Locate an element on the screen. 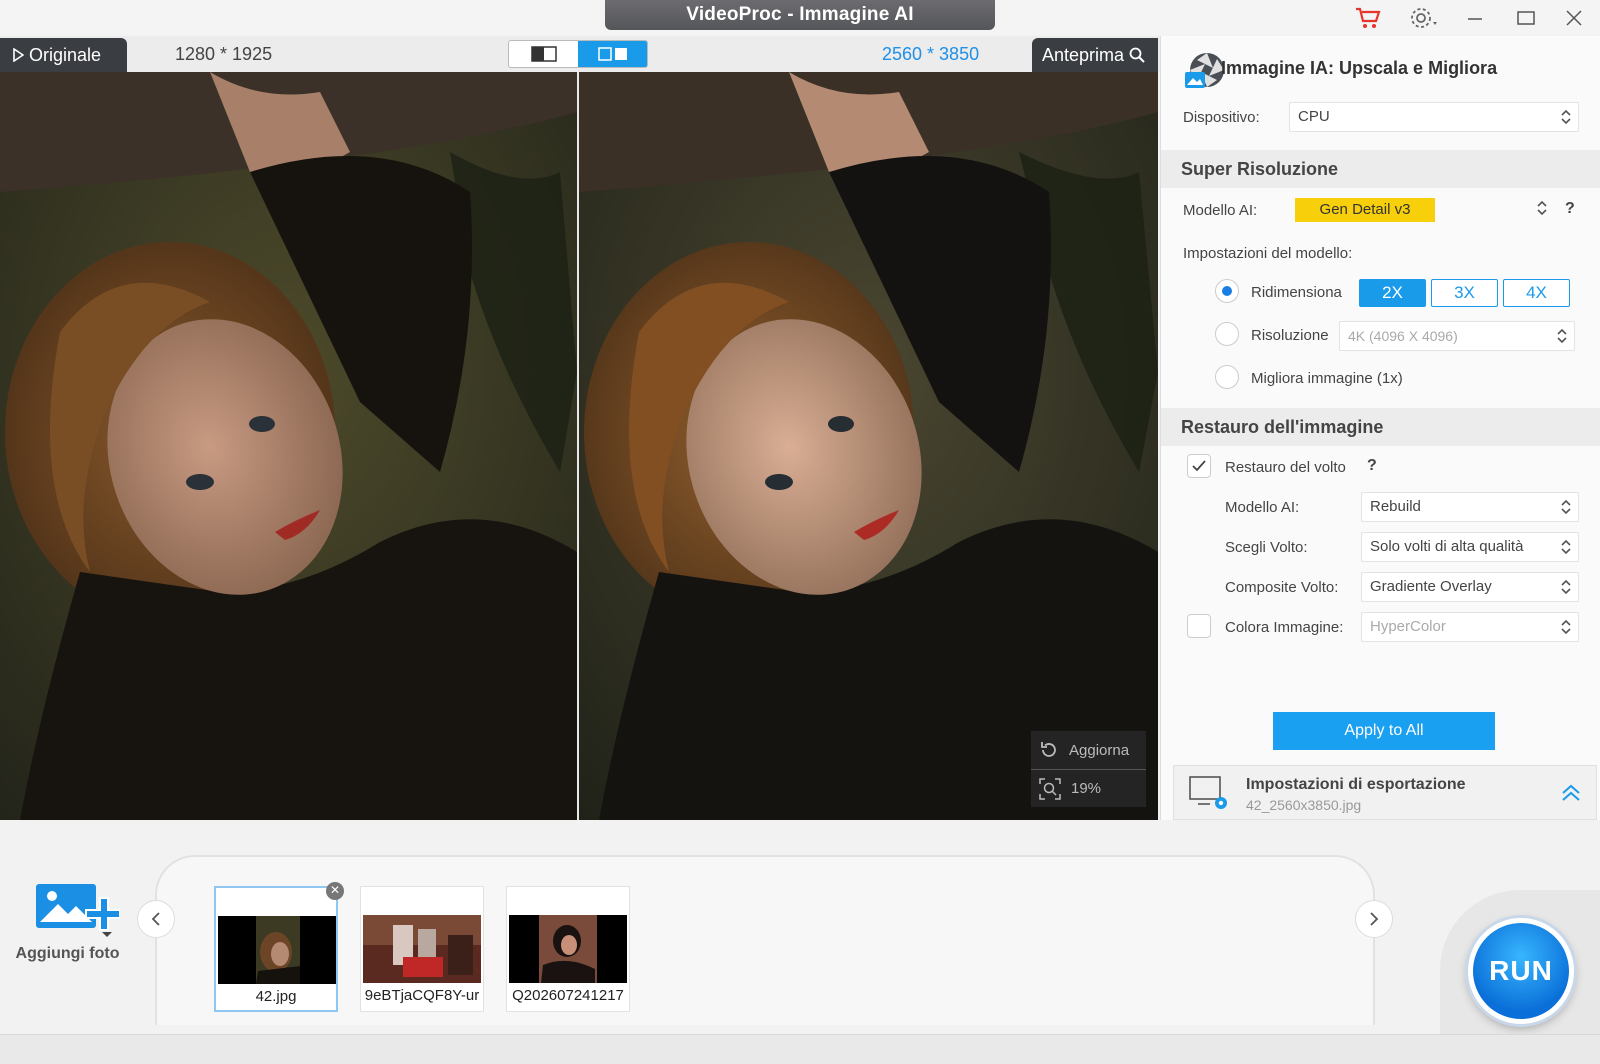  single-view-button is located at coordinates (543, 54).